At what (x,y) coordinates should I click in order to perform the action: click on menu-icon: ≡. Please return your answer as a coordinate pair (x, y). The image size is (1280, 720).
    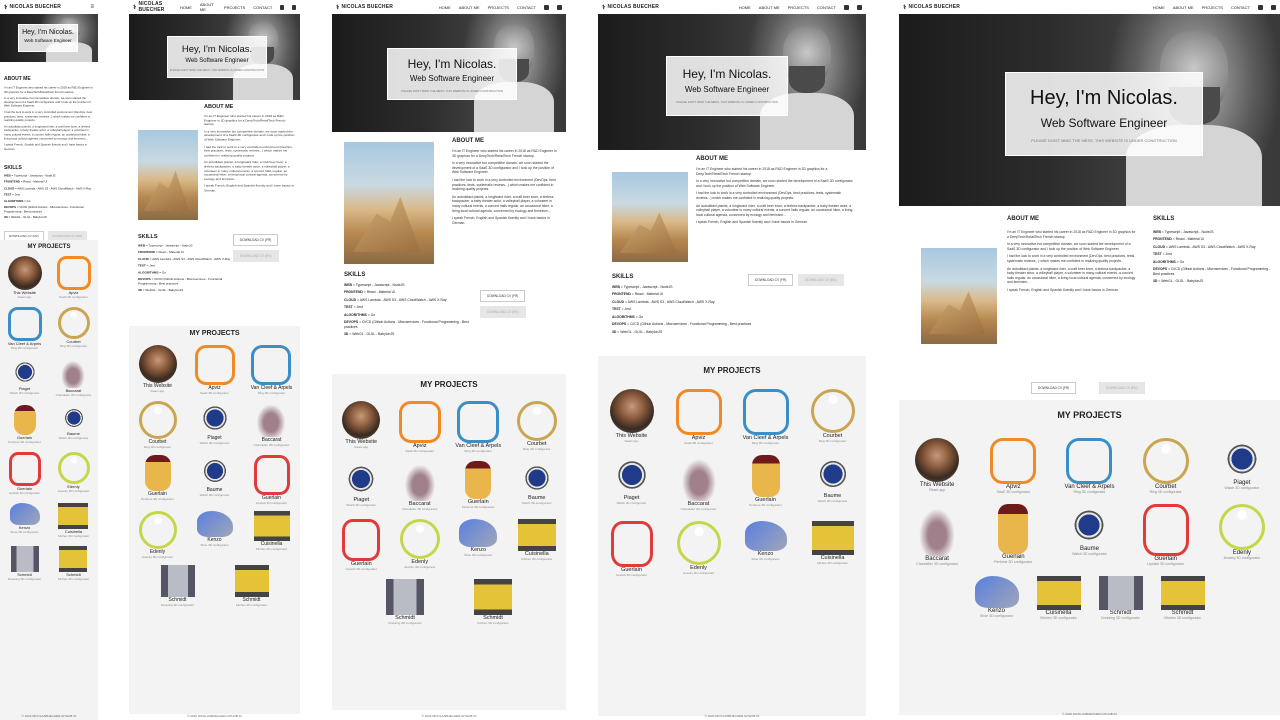
    Looking at the image, I should click on (92, 7).